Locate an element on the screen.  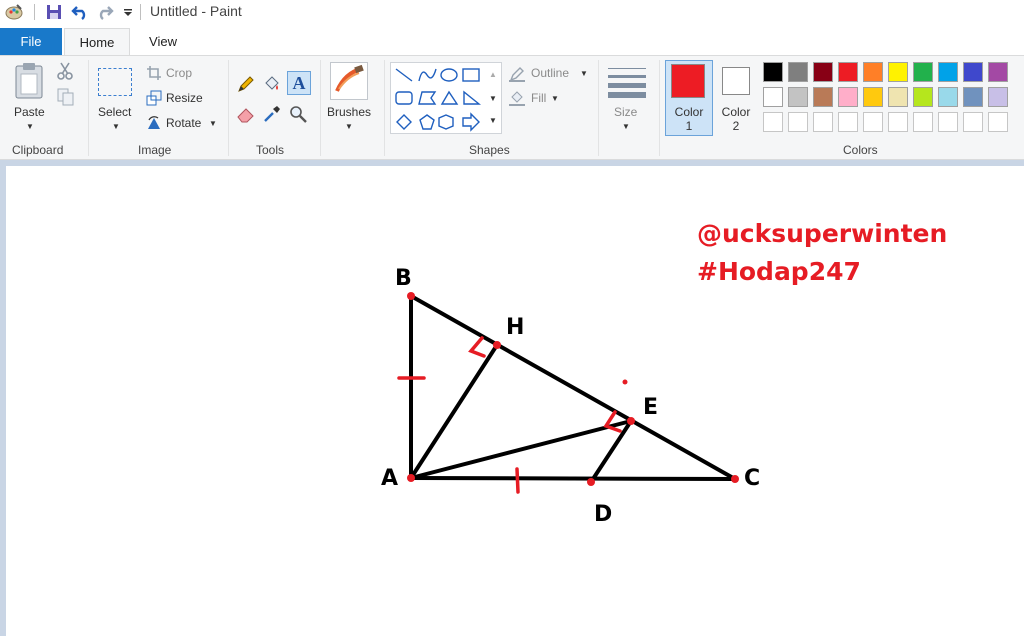
outline-icon is located at coordinates (517, 75).